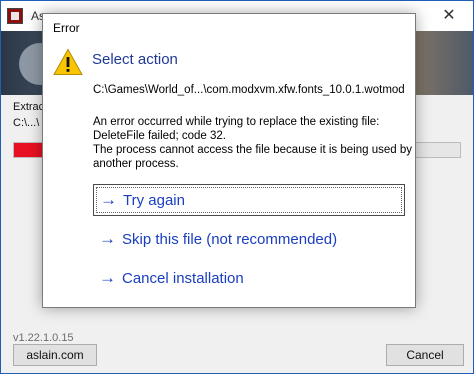 The width and height of the screenshot is (474, 374). Describe the element at coordinates (136, 164) in the screenshot. I see `message-line: another process.` at that location.